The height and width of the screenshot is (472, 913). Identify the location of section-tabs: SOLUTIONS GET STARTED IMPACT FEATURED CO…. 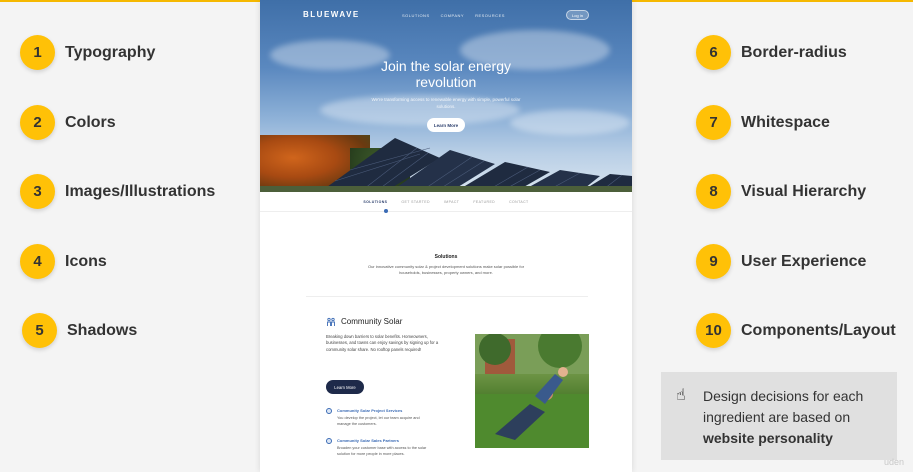
(446, 202).